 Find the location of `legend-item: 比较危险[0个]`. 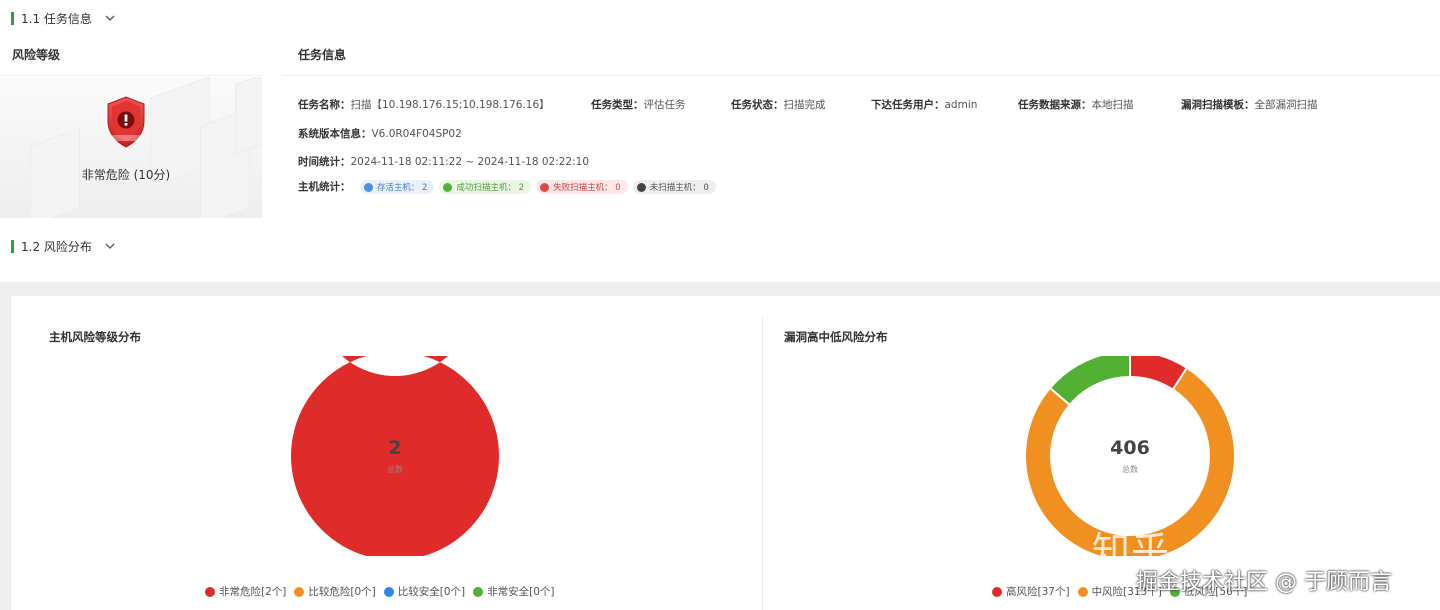

legend-item: 比较危险[0个] is located at coordinates (335, 591).